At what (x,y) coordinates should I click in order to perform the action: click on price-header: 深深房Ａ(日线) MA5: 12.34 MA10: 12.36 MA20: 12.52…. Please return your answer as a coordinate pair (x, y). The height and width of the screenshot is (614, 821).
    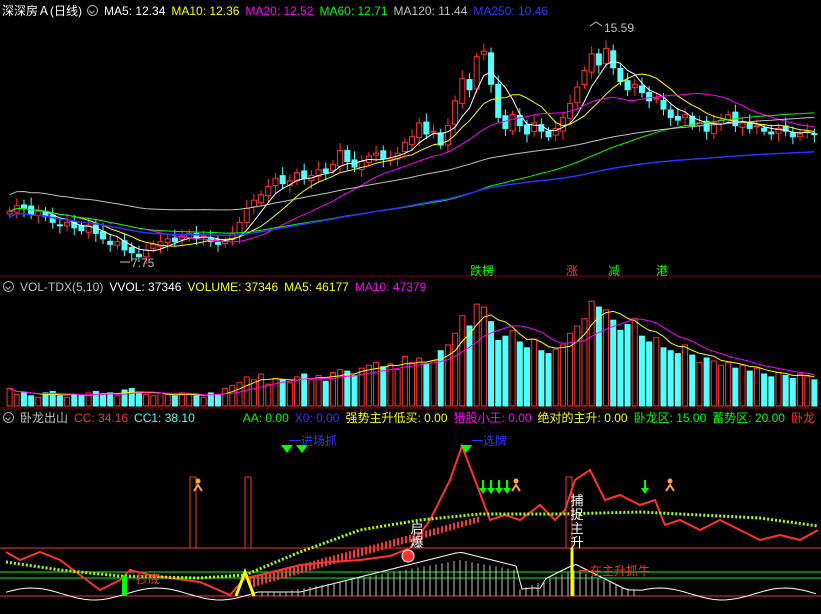
    Looking at the image, I should click on (277, 11).